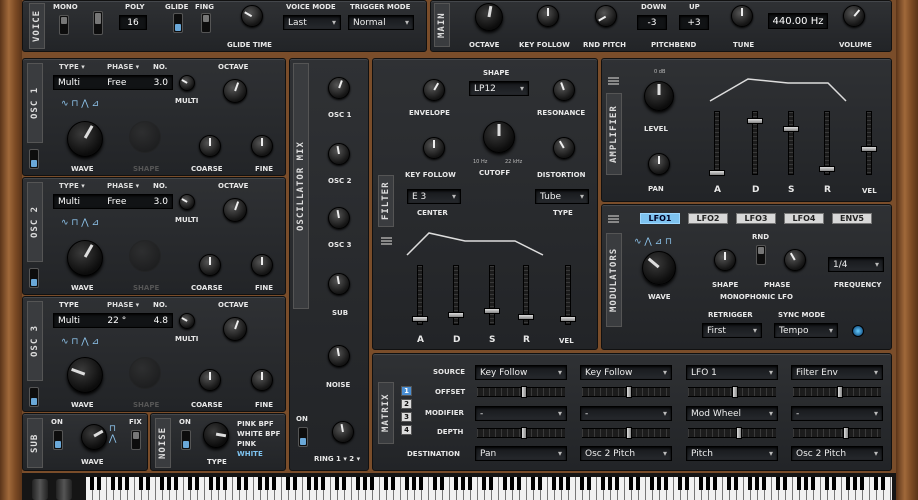 Image resolution: width=918 pixels, height=500 pixels. What do you see at coordinates (837, 392) in the screenshot?
I see `matrix-col4-offset-slider` at bounding box center [837, 392].